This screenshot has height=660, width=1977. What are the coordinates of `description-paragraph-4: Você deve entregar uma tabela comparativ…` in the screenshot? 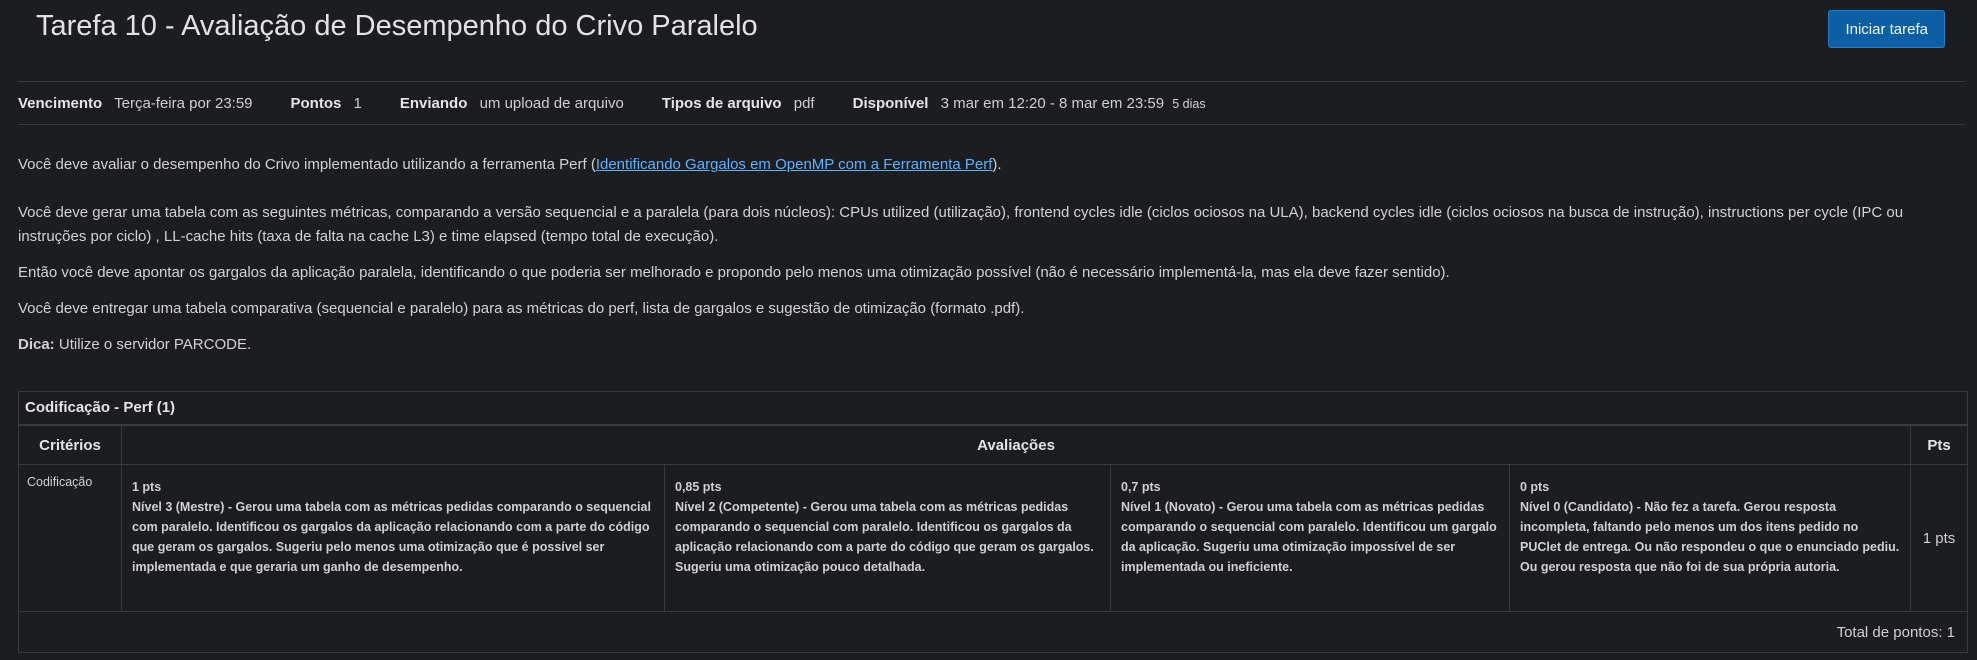 It's located at (521, 308).